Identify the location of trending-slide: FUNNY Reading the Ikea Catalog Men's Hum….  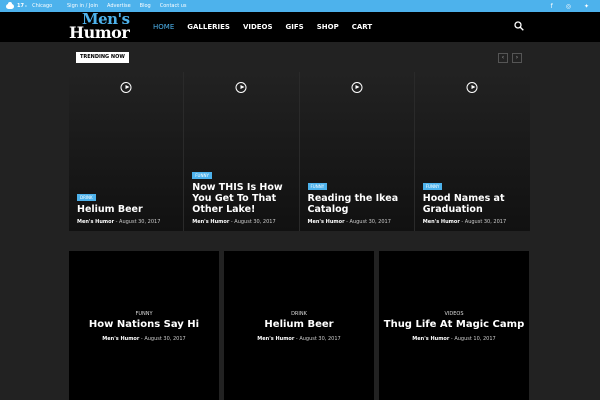
(357, 151).